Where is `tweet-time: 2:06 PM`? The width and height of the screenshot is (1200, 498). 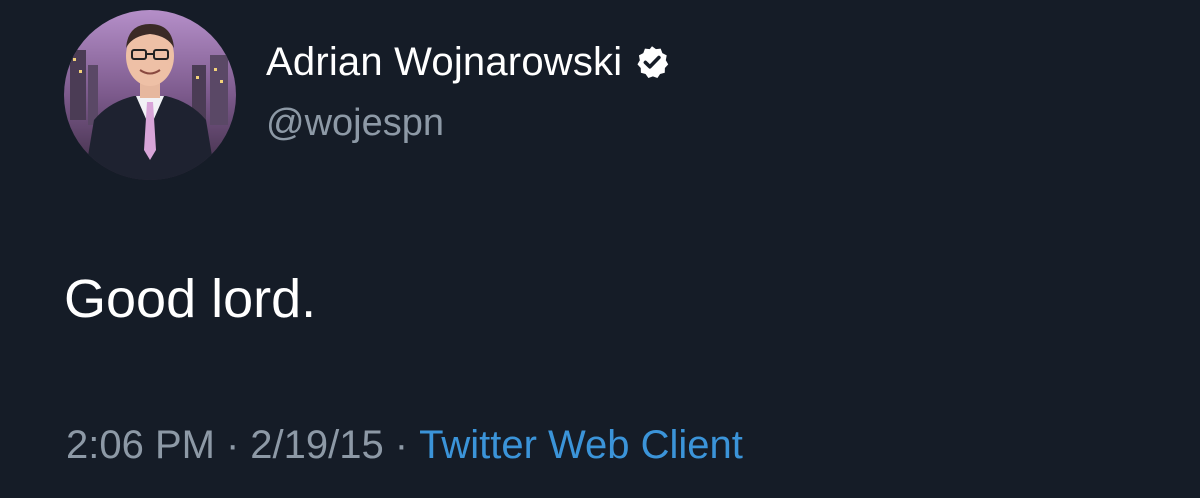
tweet-time: 2:06 PM is located at coordinates (140, 445).